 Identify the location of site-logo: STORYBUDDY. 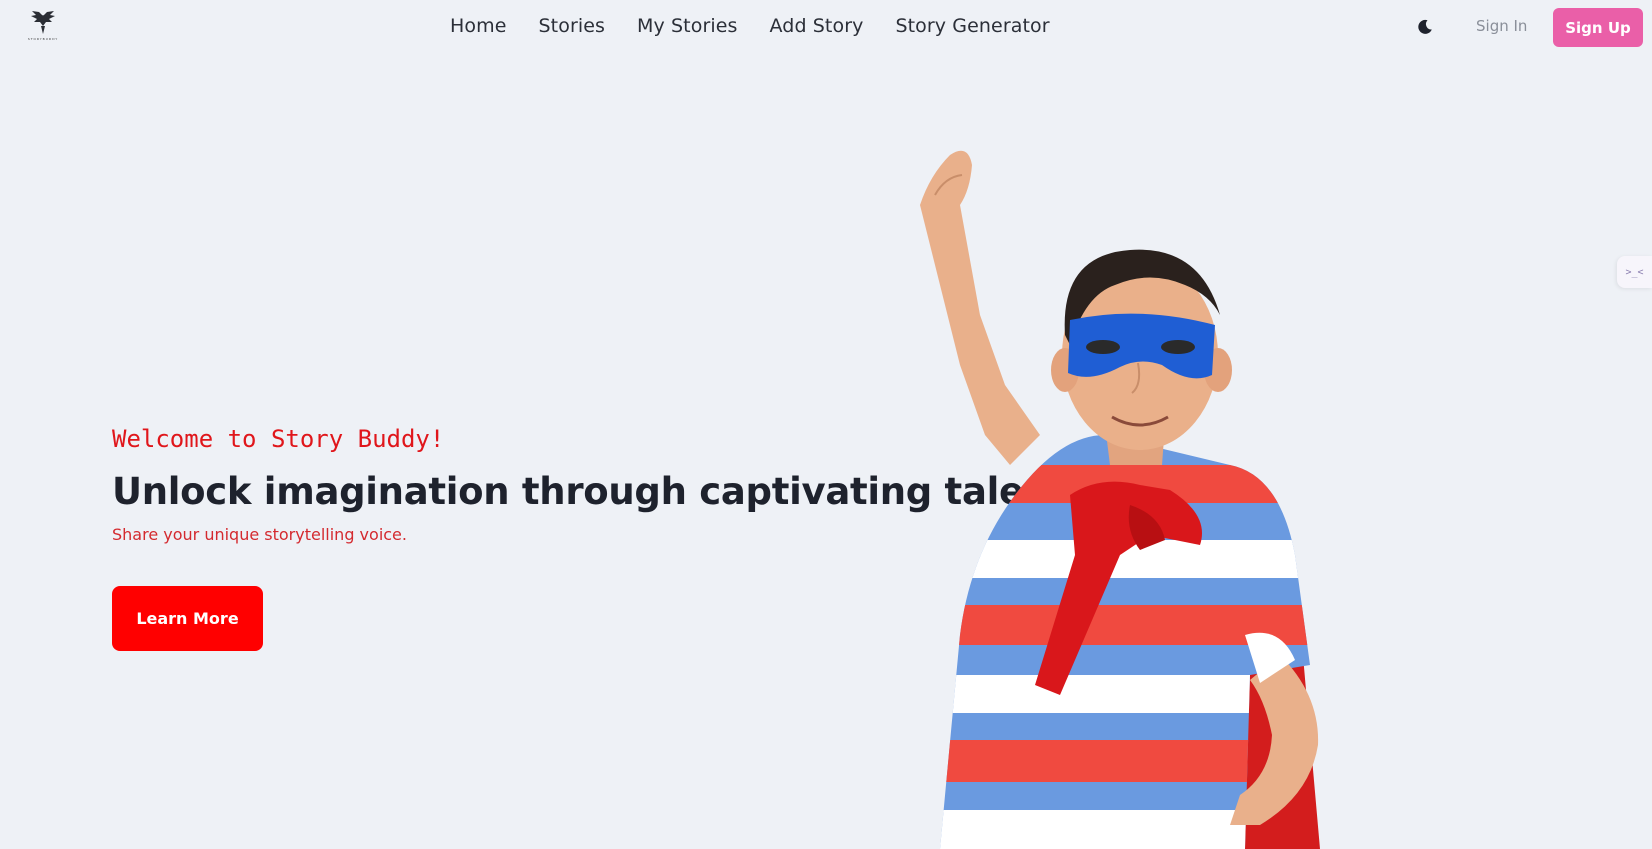
(43, 27).